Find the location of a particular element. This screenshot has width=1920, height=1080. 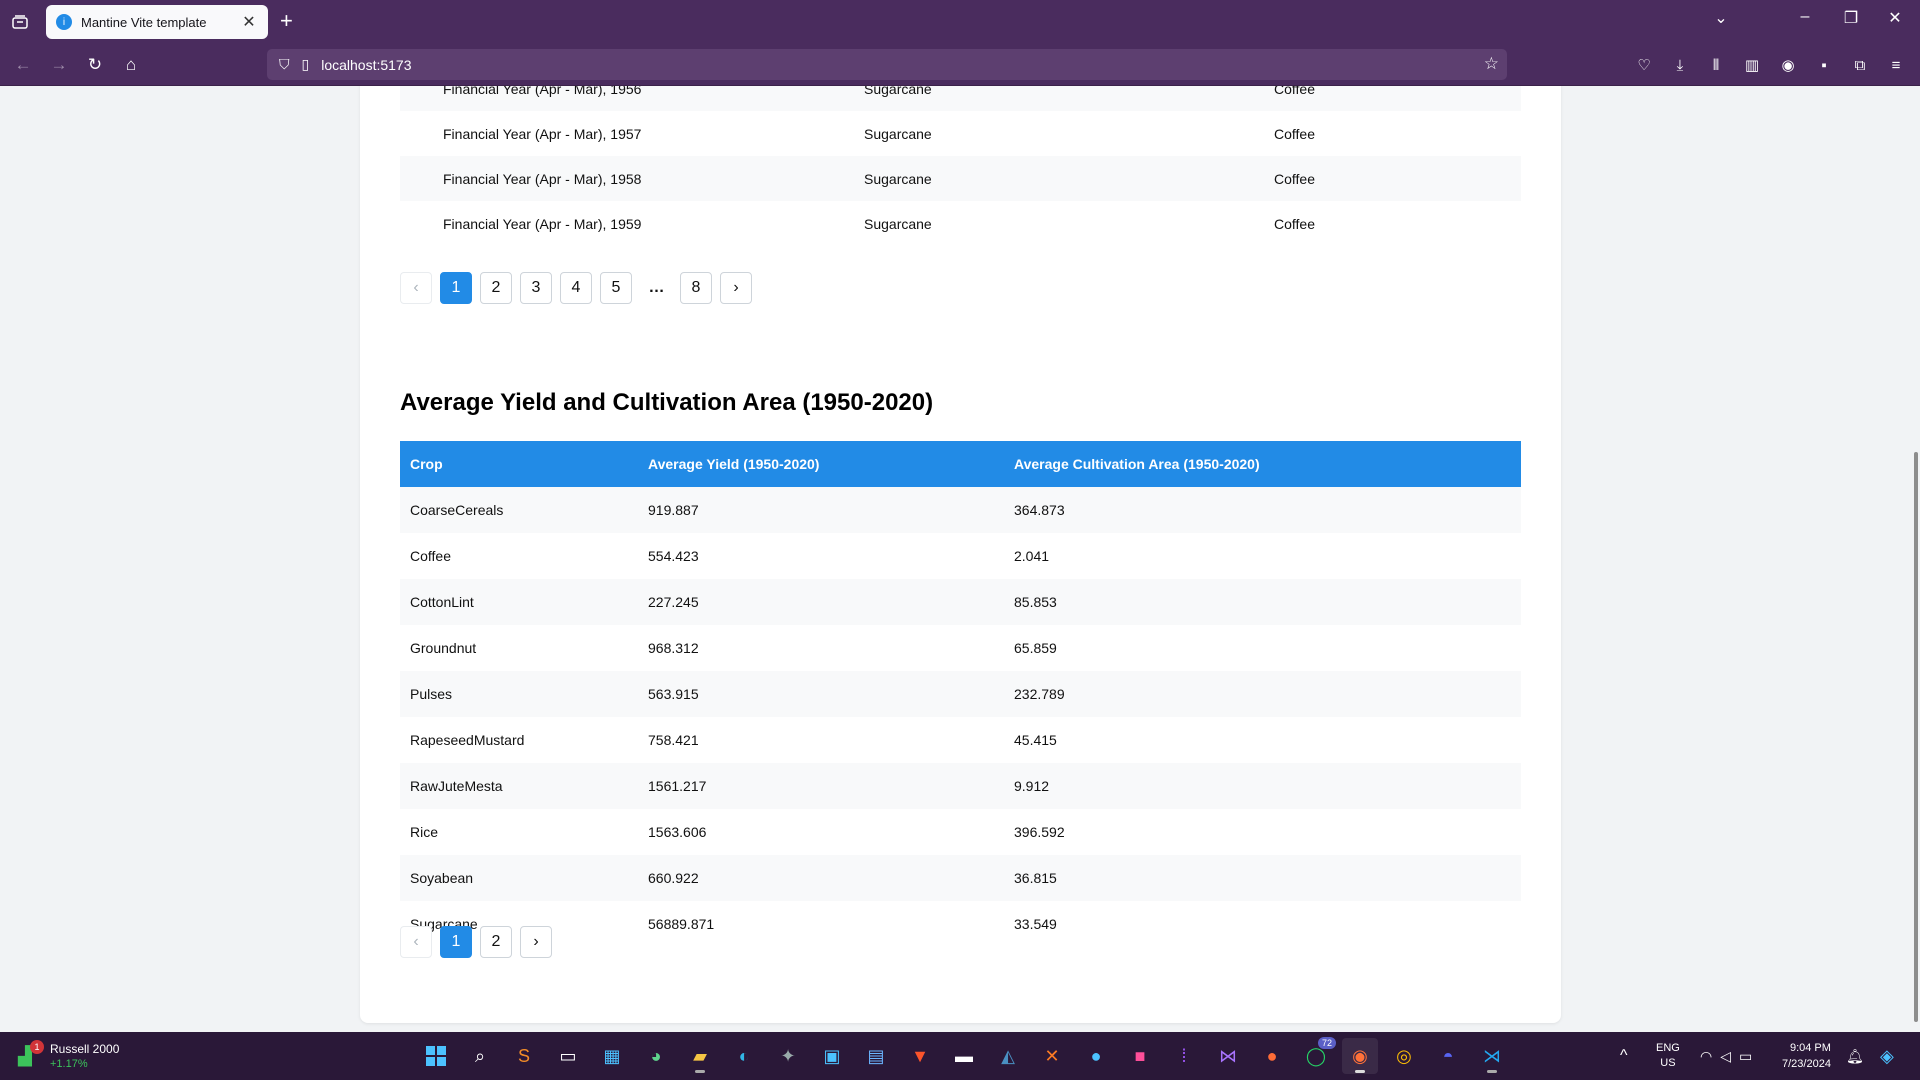

whatsapp-count: 72 is located at coordinates (1326, 1043).